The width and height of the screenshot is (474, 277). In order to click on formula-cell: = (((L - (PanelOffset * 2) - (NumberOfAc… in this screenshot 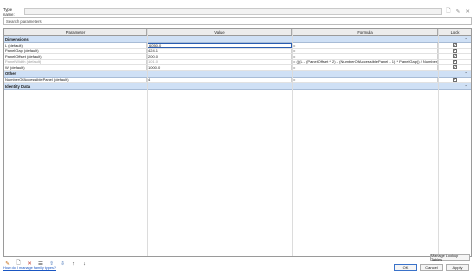, I will do `click(365, 61)`.